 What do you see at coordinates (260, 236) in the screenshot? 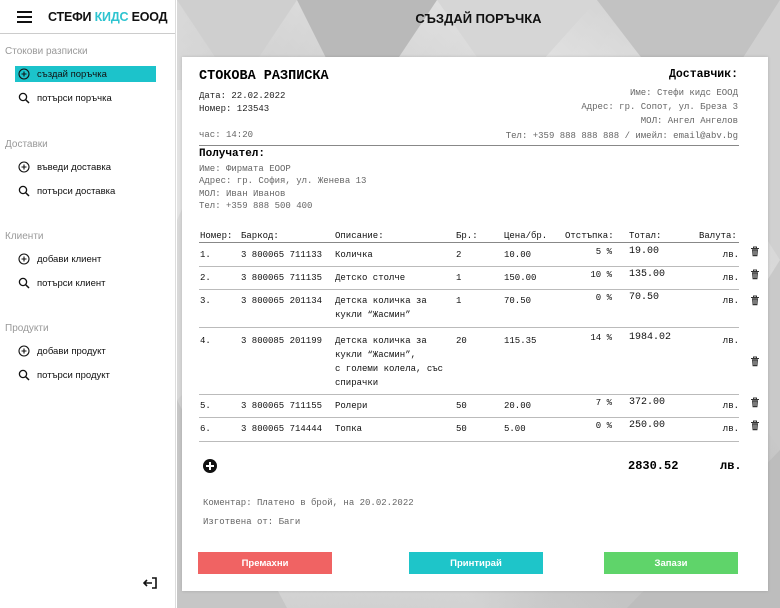
I see `table-header-cell: Баркод:` at bounding box center [260, 236].